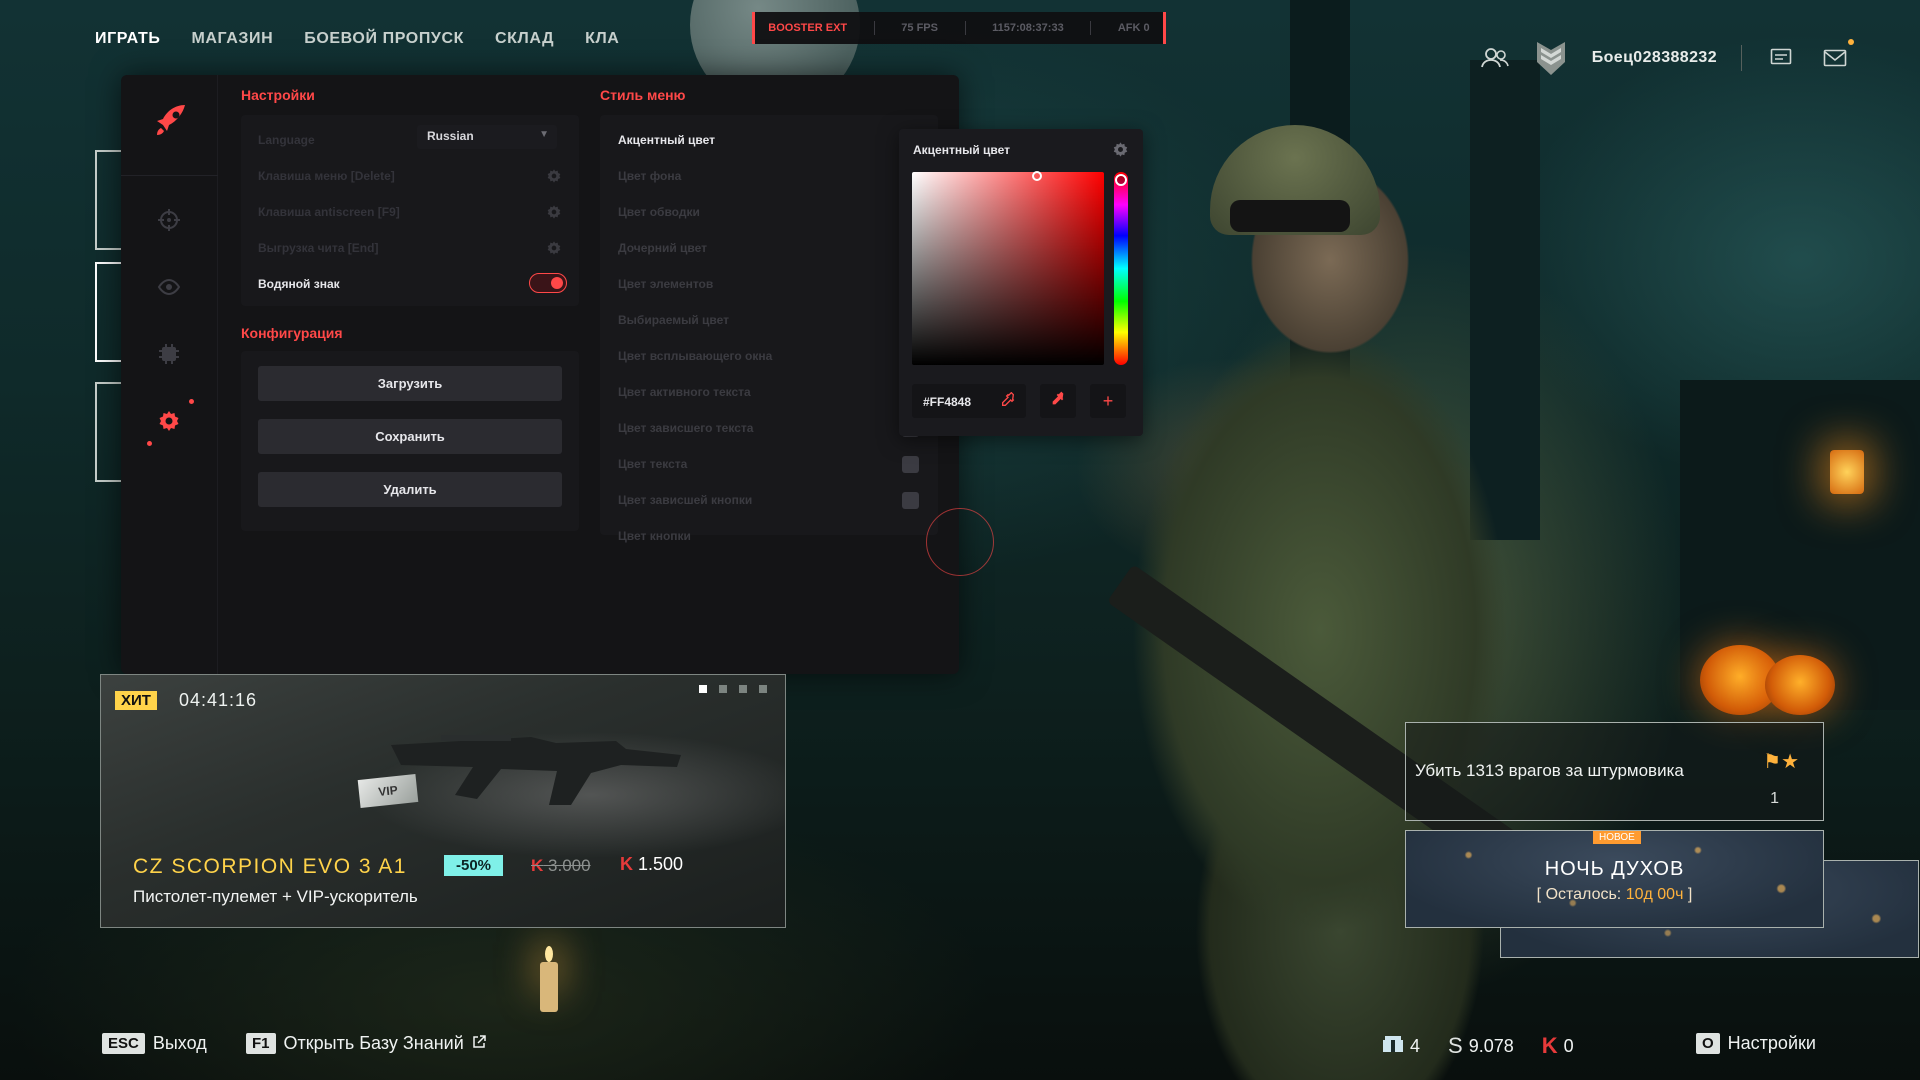 The height and width of the screenshot is (1080, 1920). Describe the element at coordinates (662, 248) in the screenshot. I see `style-child-color: Дочерний цвет` at that location.